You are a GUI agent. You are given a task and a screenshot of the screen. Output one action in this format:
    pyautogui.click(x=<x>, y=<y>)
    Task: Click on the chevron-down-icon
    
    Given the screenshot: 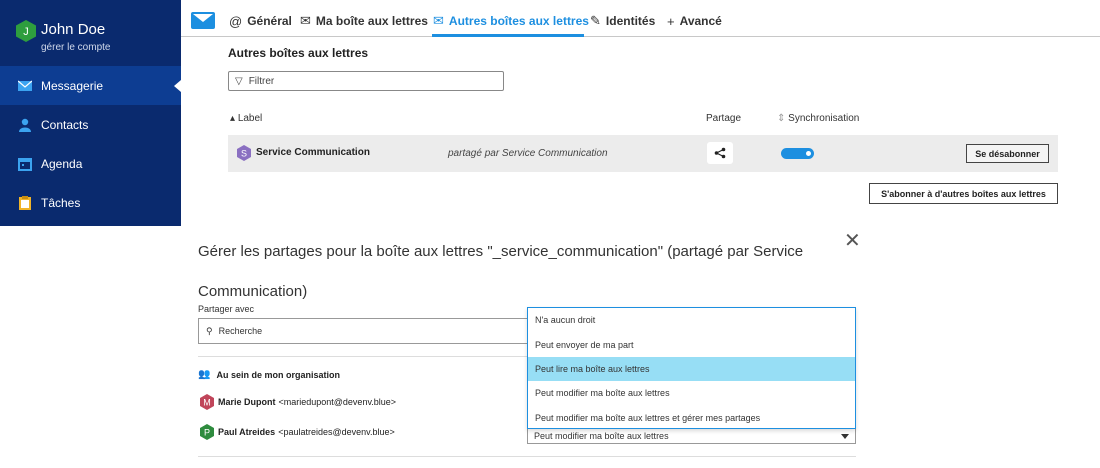 What is the action you would take?
    pyautogui.click(x=845, y=436)
    